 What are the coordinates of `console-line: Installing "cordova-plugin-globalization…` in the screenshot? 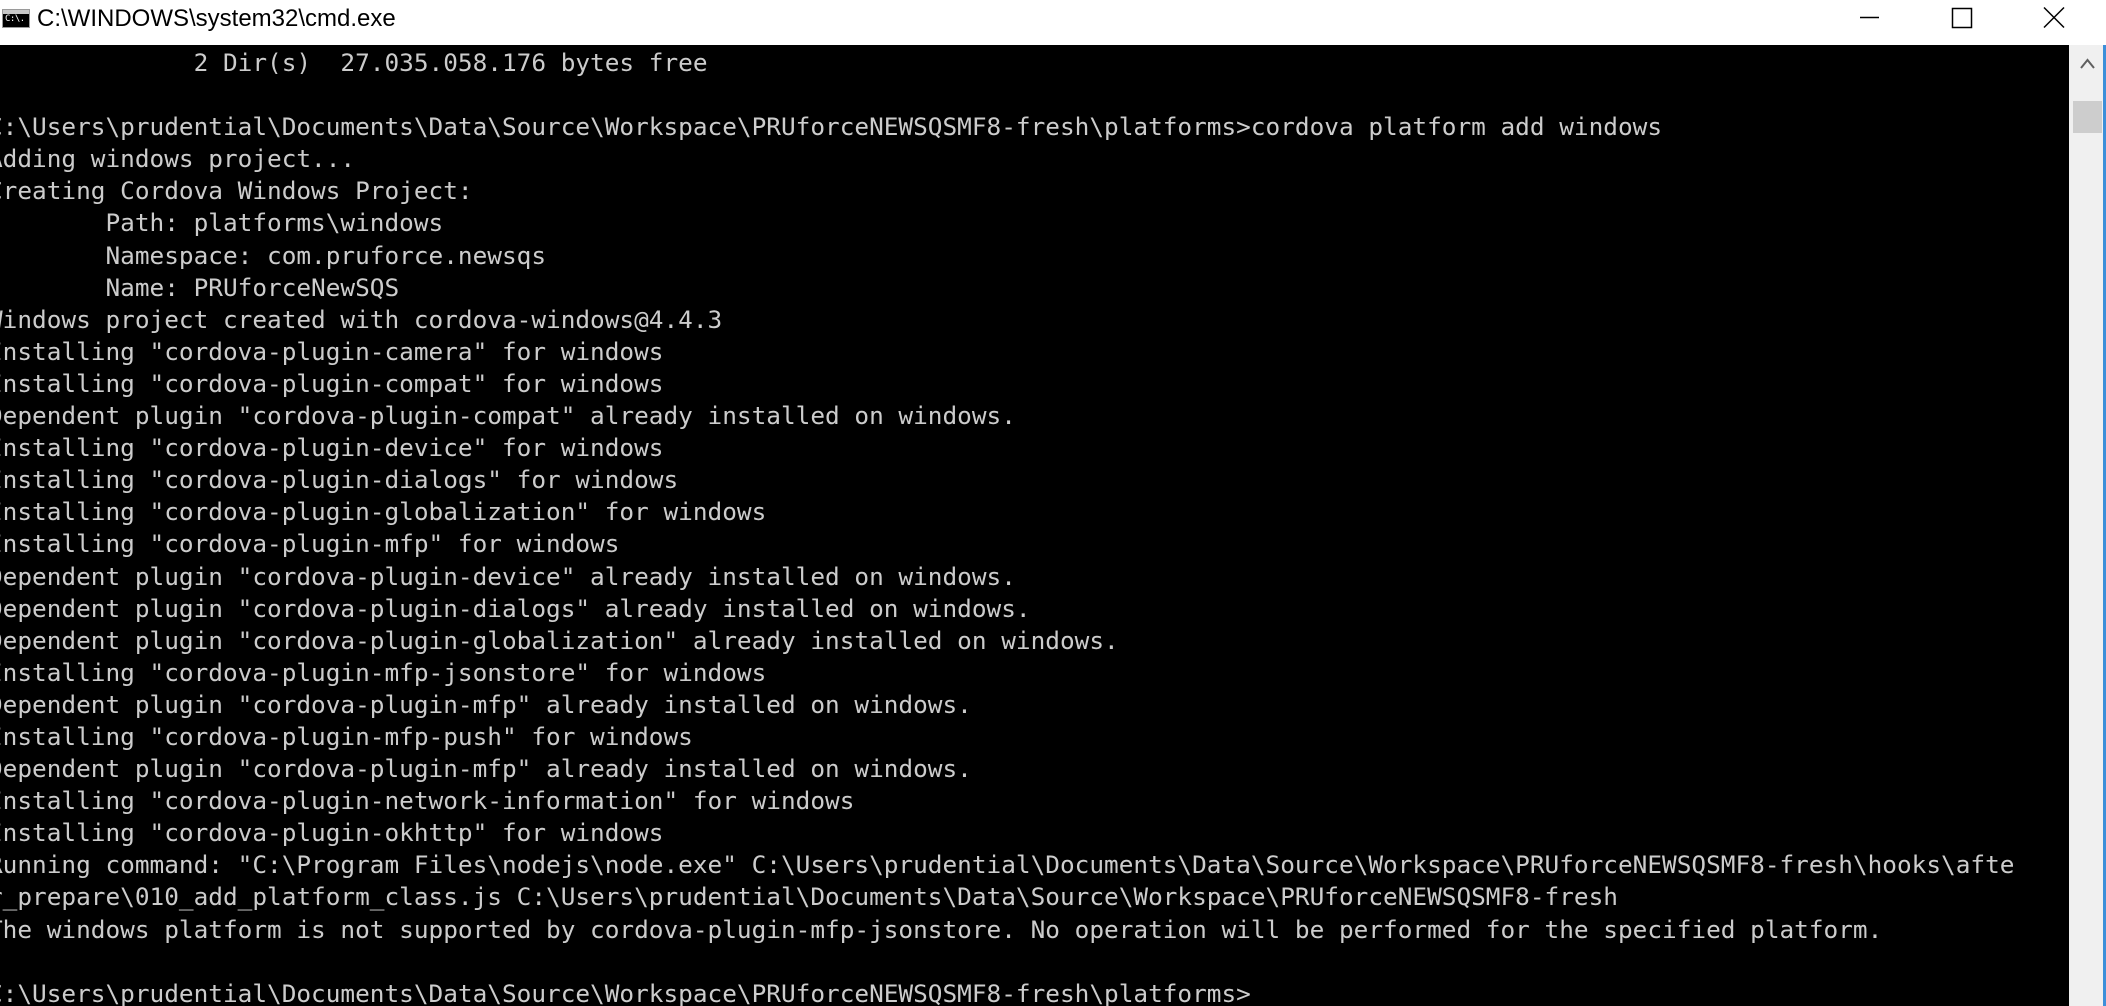 It's located at (383, 512).